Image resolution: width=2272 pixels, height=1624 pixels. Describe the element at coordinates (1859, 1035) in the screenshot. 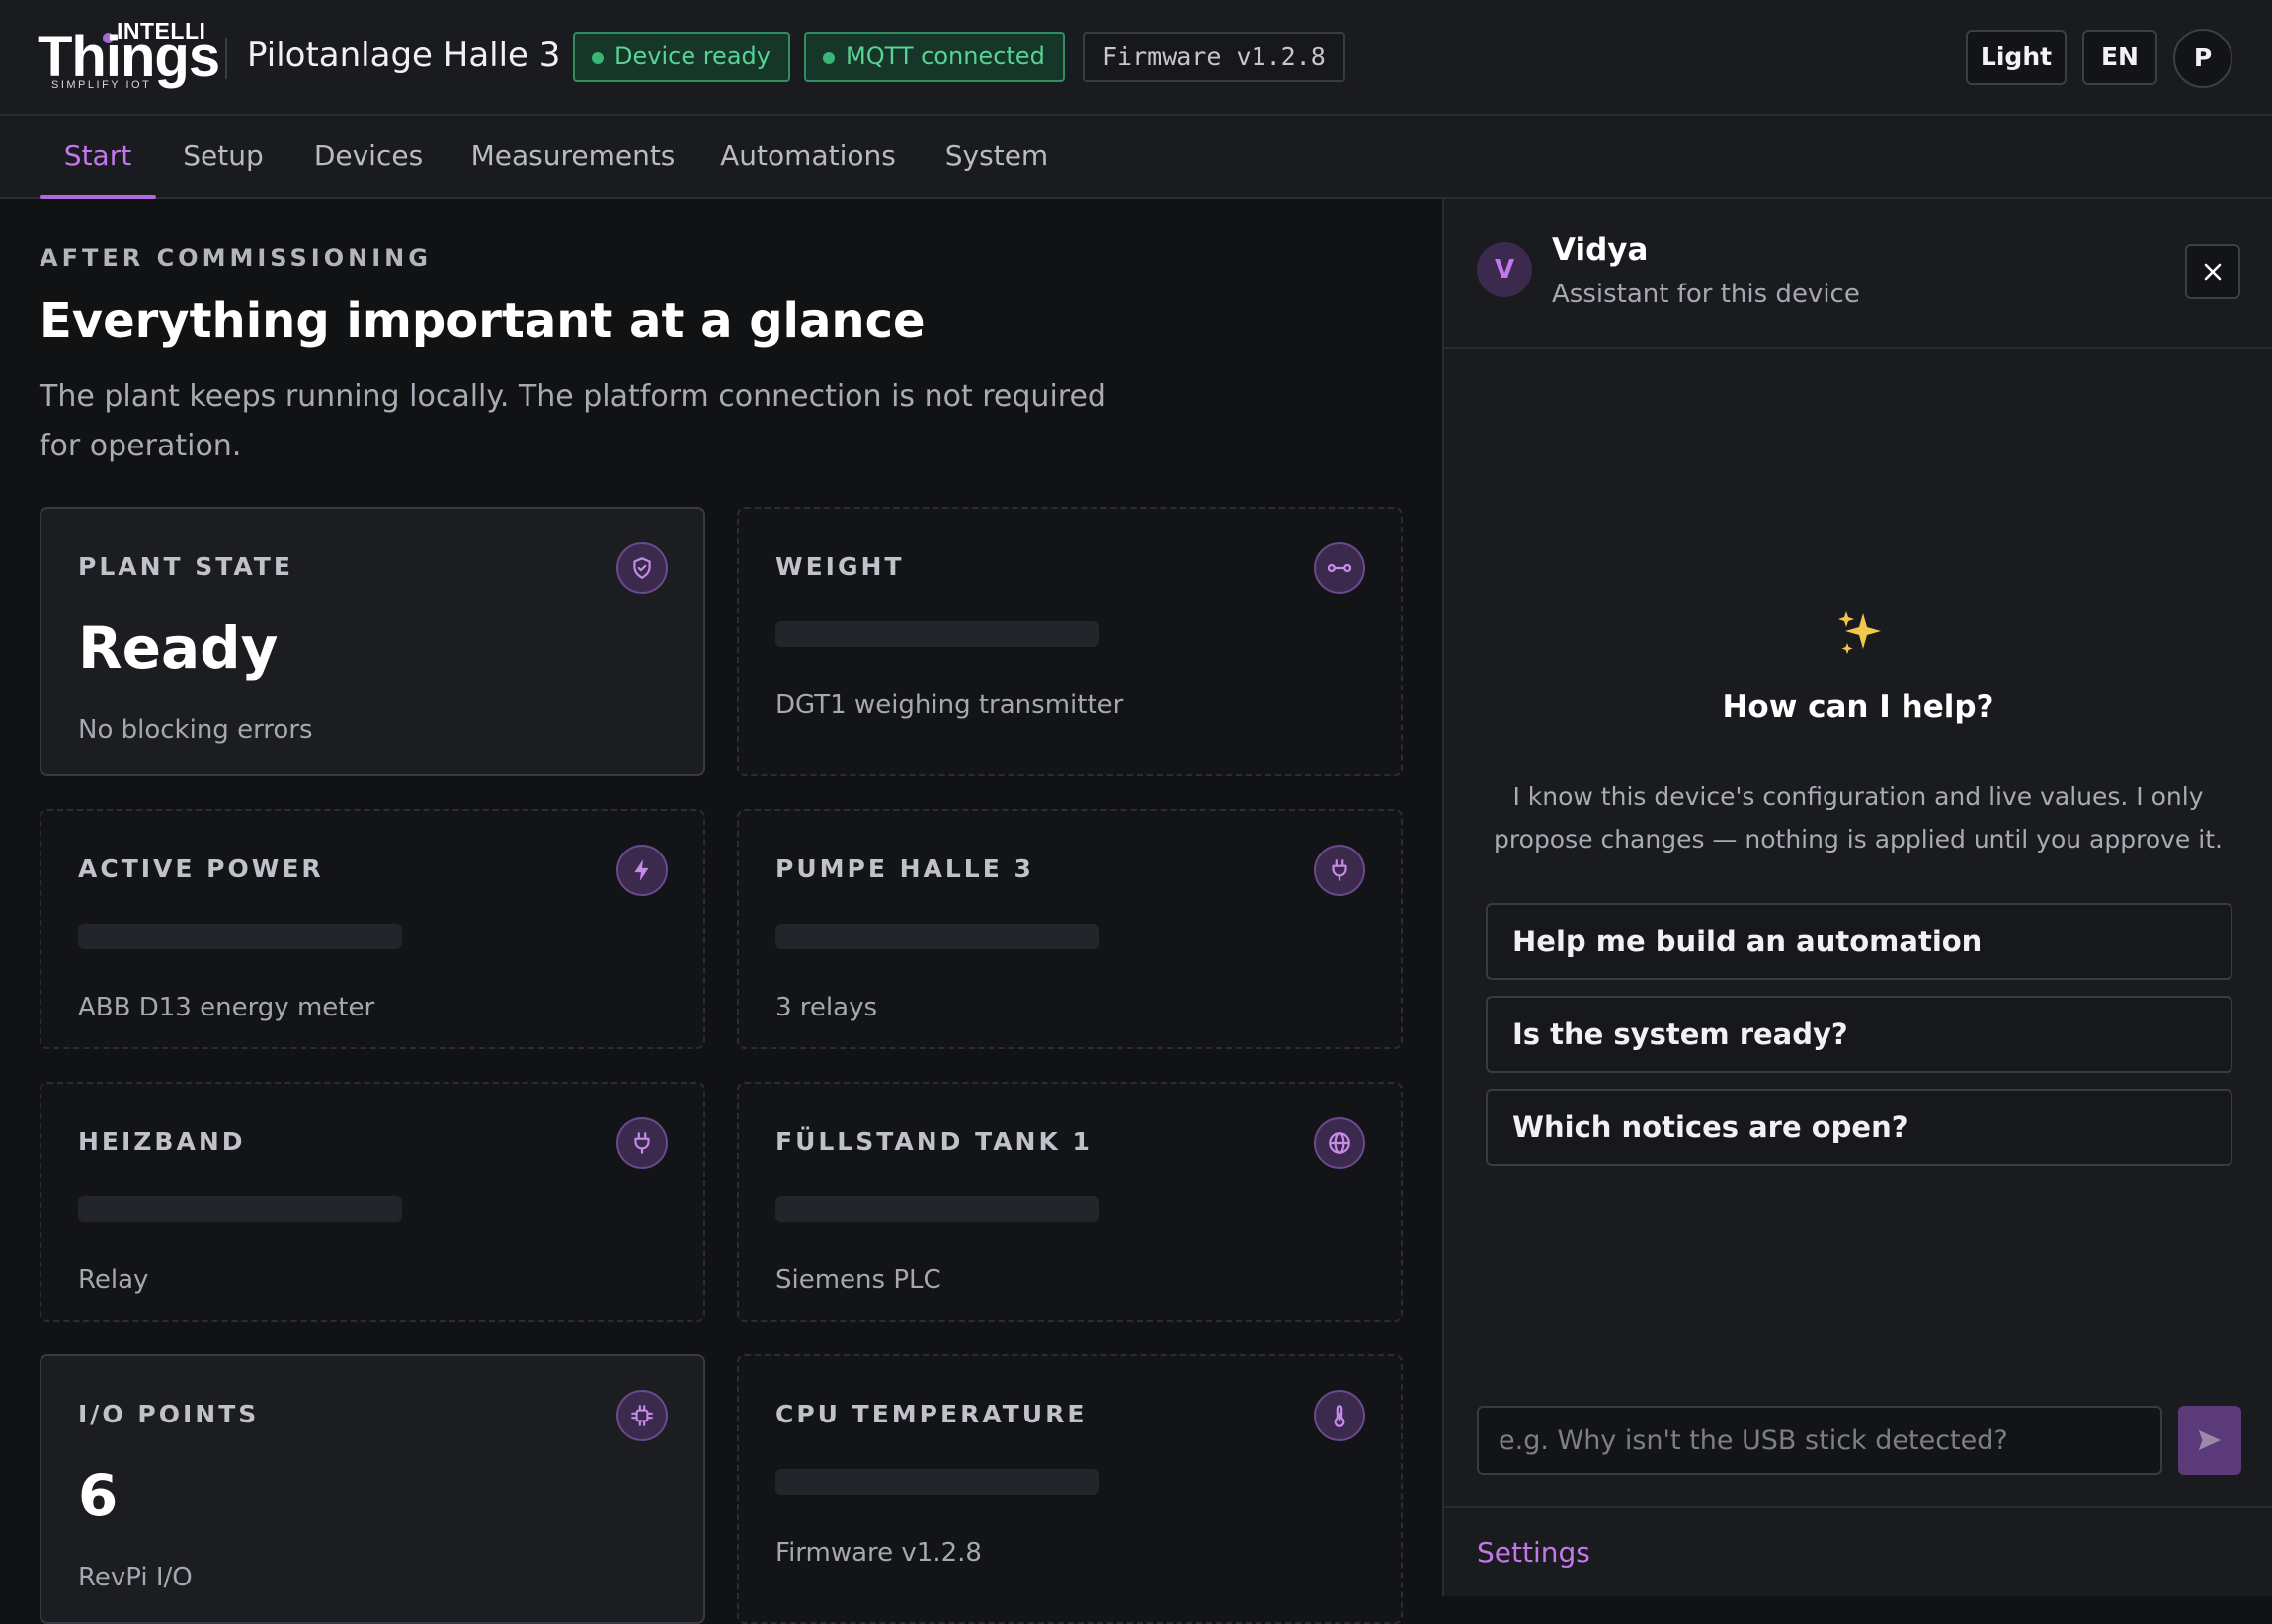

I see `suggestion-system-ready: Is the system ready?` at that location.